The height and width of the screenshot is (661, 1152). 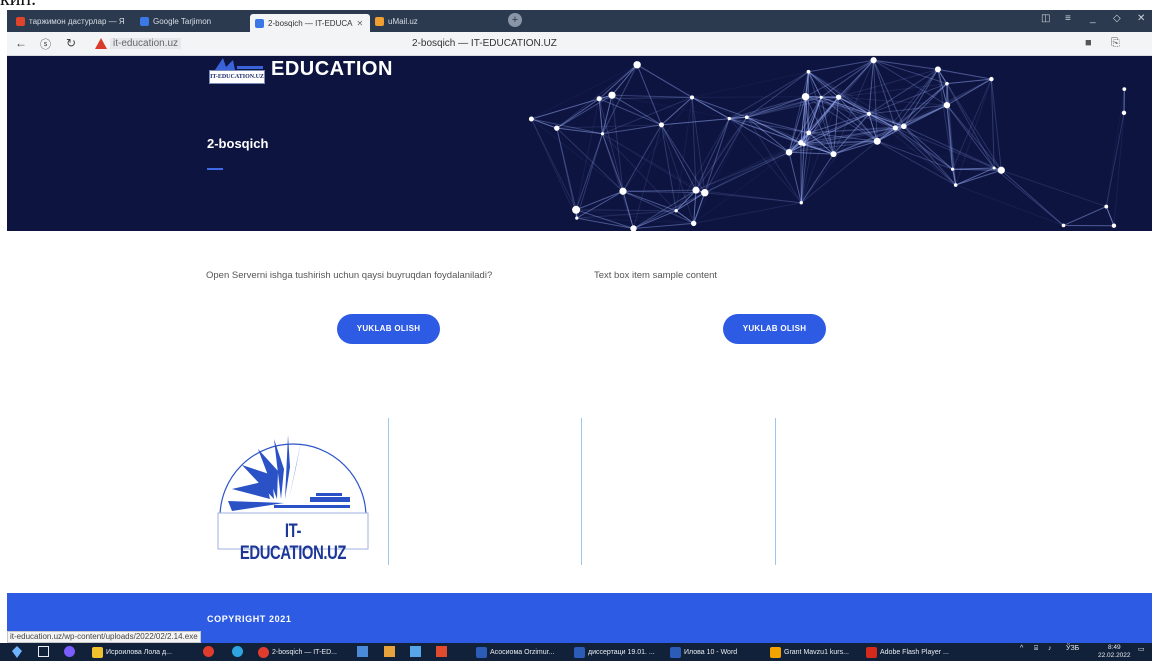 I want to click on new-tab-button: +, so click(x=515, y=20).